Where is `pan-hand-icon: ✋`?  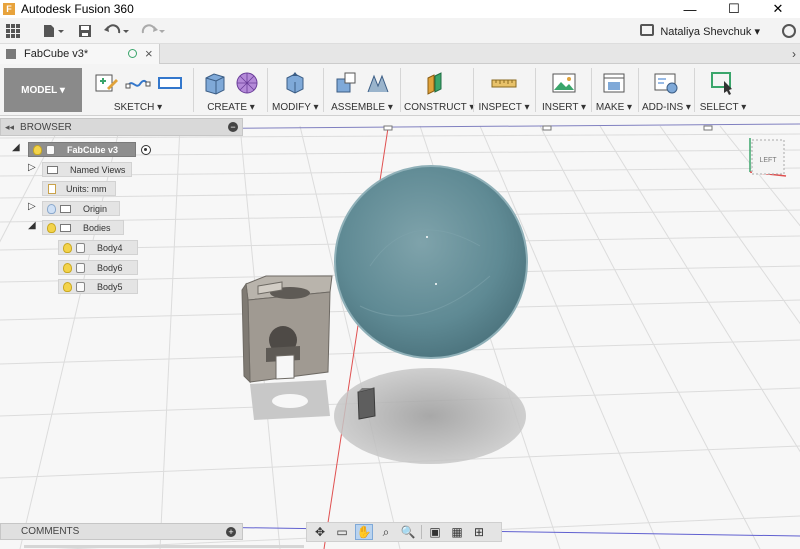
pan-hand-icon: ✋ is located at coordinates (364, 532).